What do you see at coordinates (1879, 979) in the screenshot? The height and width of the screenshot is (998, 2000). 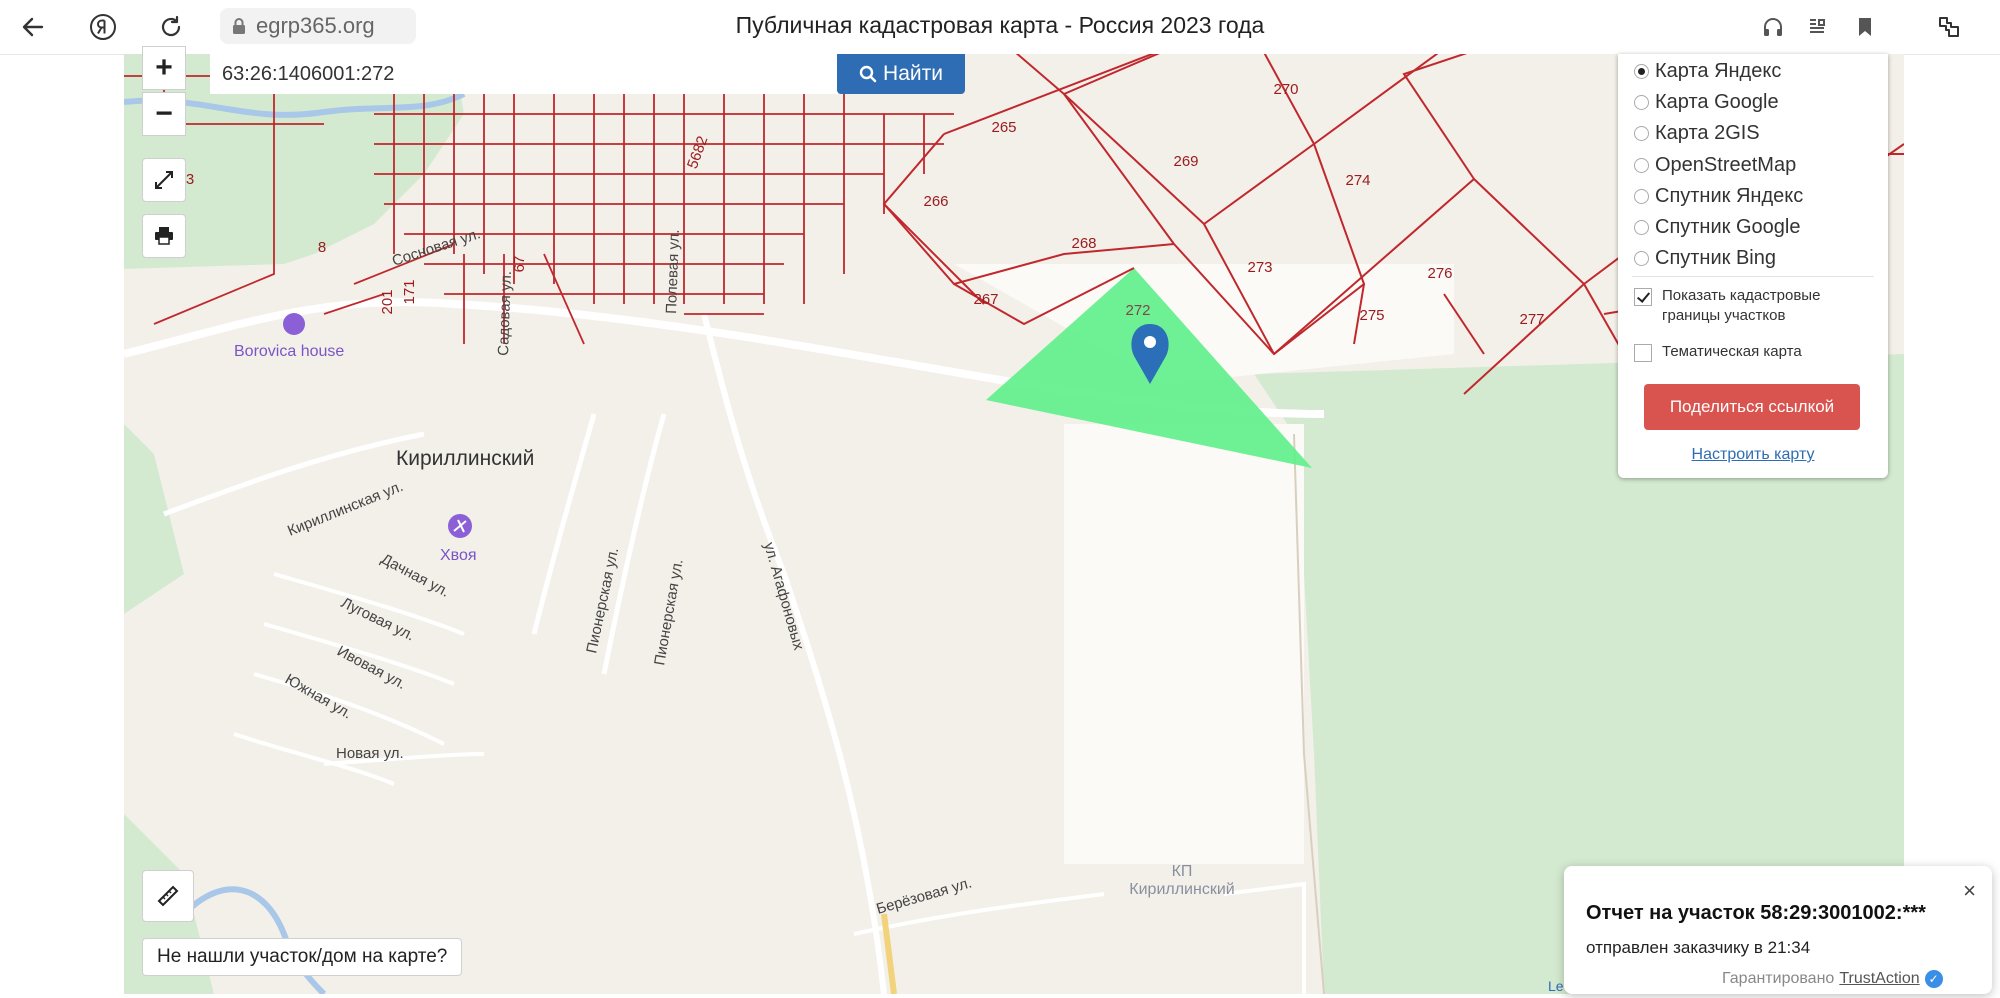 I see `trustaction-link: TrustAction` at bounding box center [1879, 979].